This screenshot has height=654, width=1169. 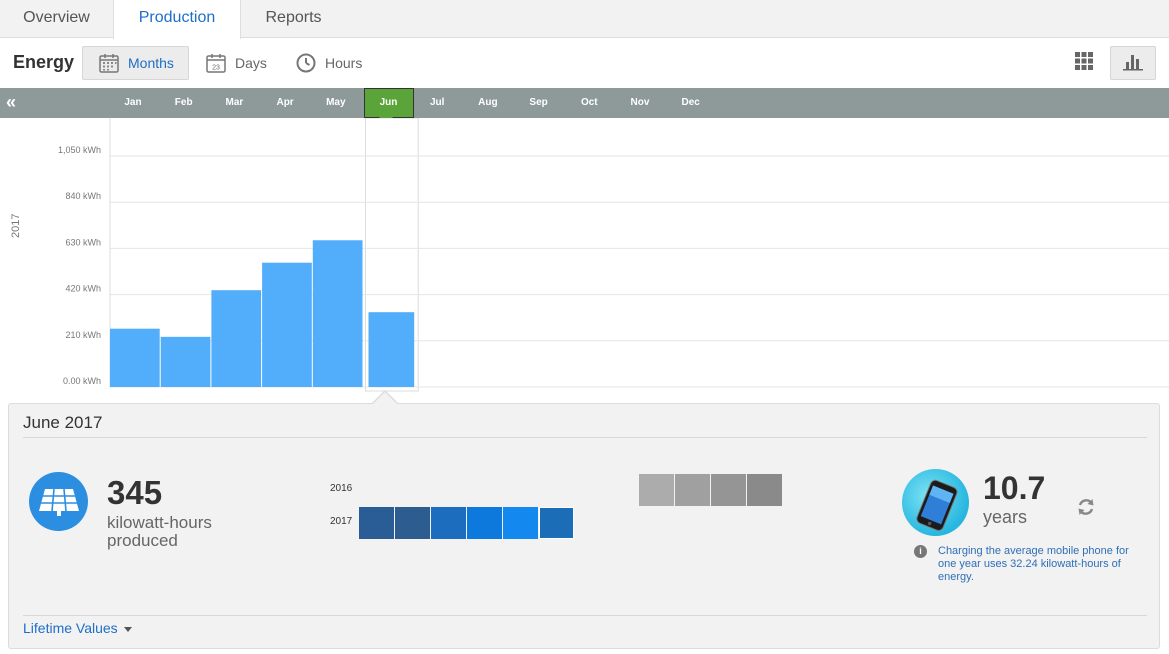 What do you see at coordinates (159, 531) in the screenshot?
I see `produced-unit: kilowatt-hours produced` at bounding box center [159, 531].